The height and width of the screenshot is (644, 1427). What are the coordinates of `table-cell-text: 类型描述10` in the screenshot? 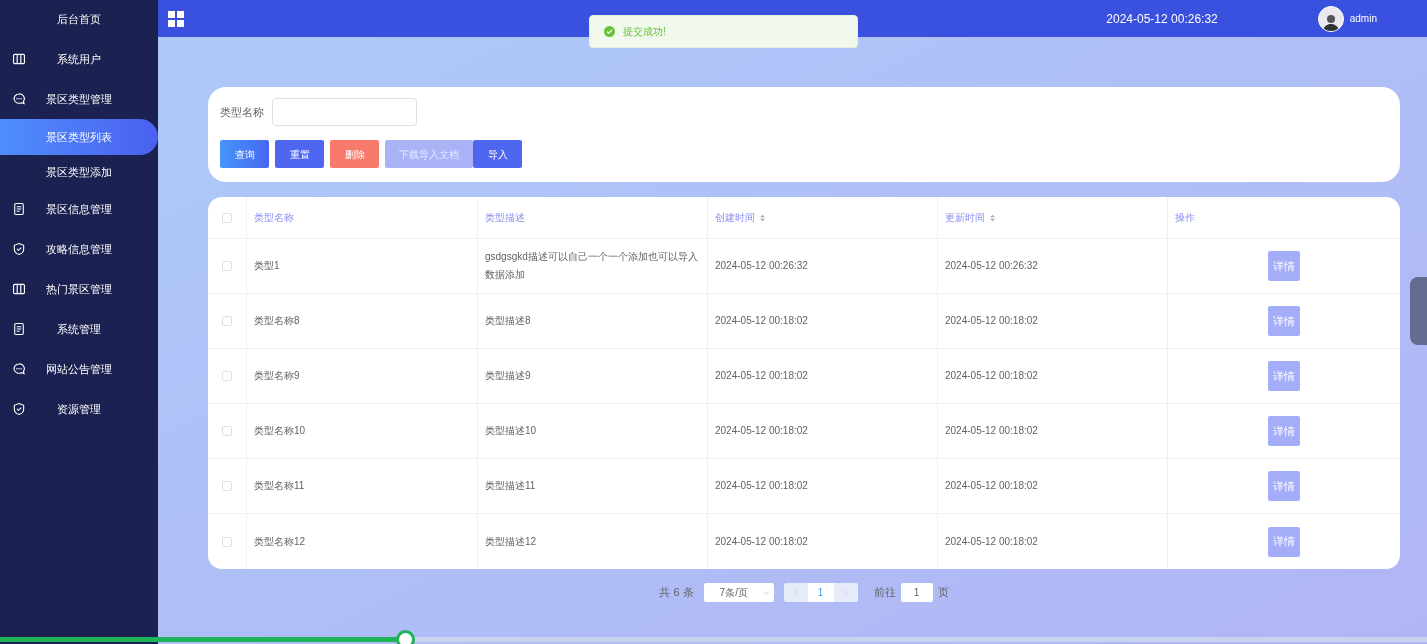 It's located at (511, 431).